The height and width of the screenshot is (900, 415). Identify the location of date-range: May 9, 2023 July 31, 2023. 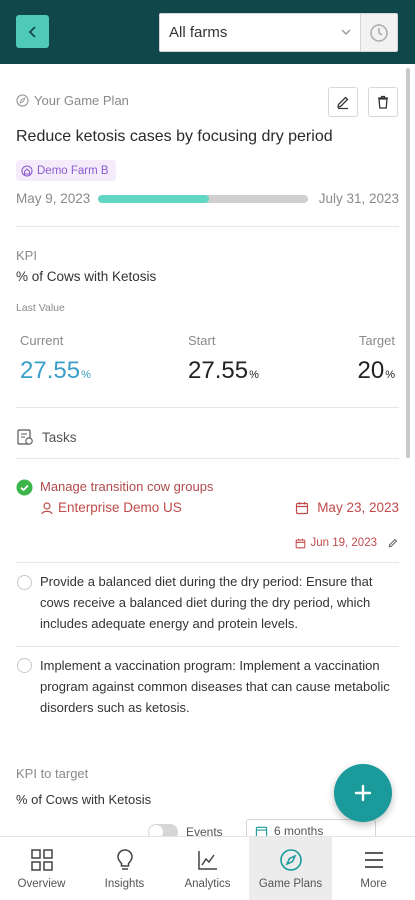
(207, 200).